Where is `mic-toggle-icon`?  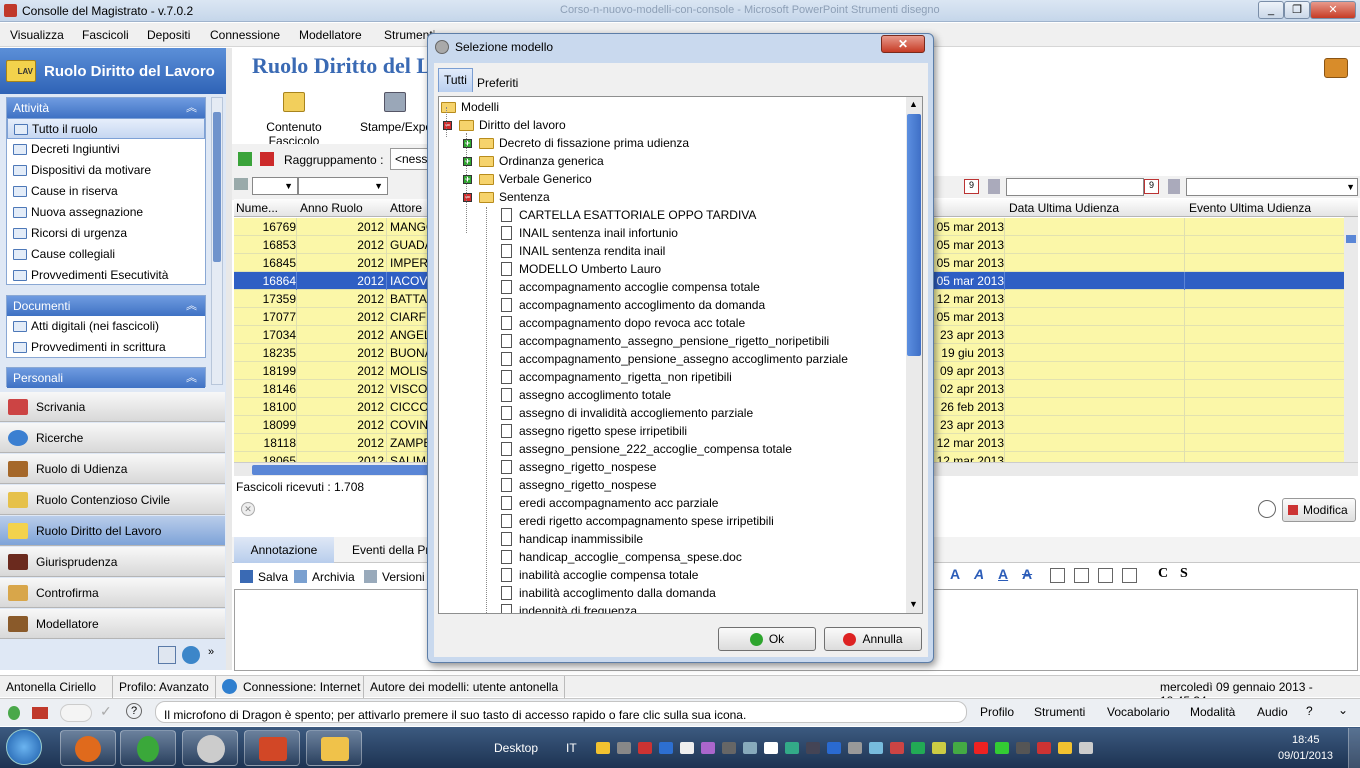
mic-toggle-icon is located at coordinates (76, 713).